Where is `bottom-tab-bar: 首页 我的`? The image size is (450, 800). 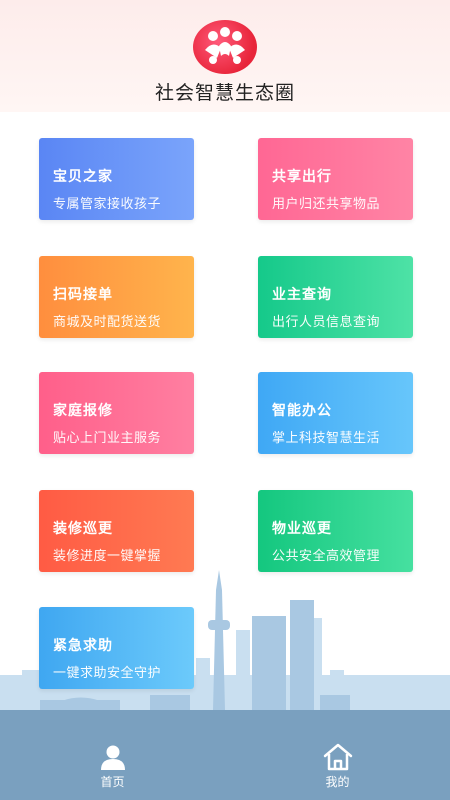
bottom-tab-bar: 首页 我的 is located at coordinates (225, 761).